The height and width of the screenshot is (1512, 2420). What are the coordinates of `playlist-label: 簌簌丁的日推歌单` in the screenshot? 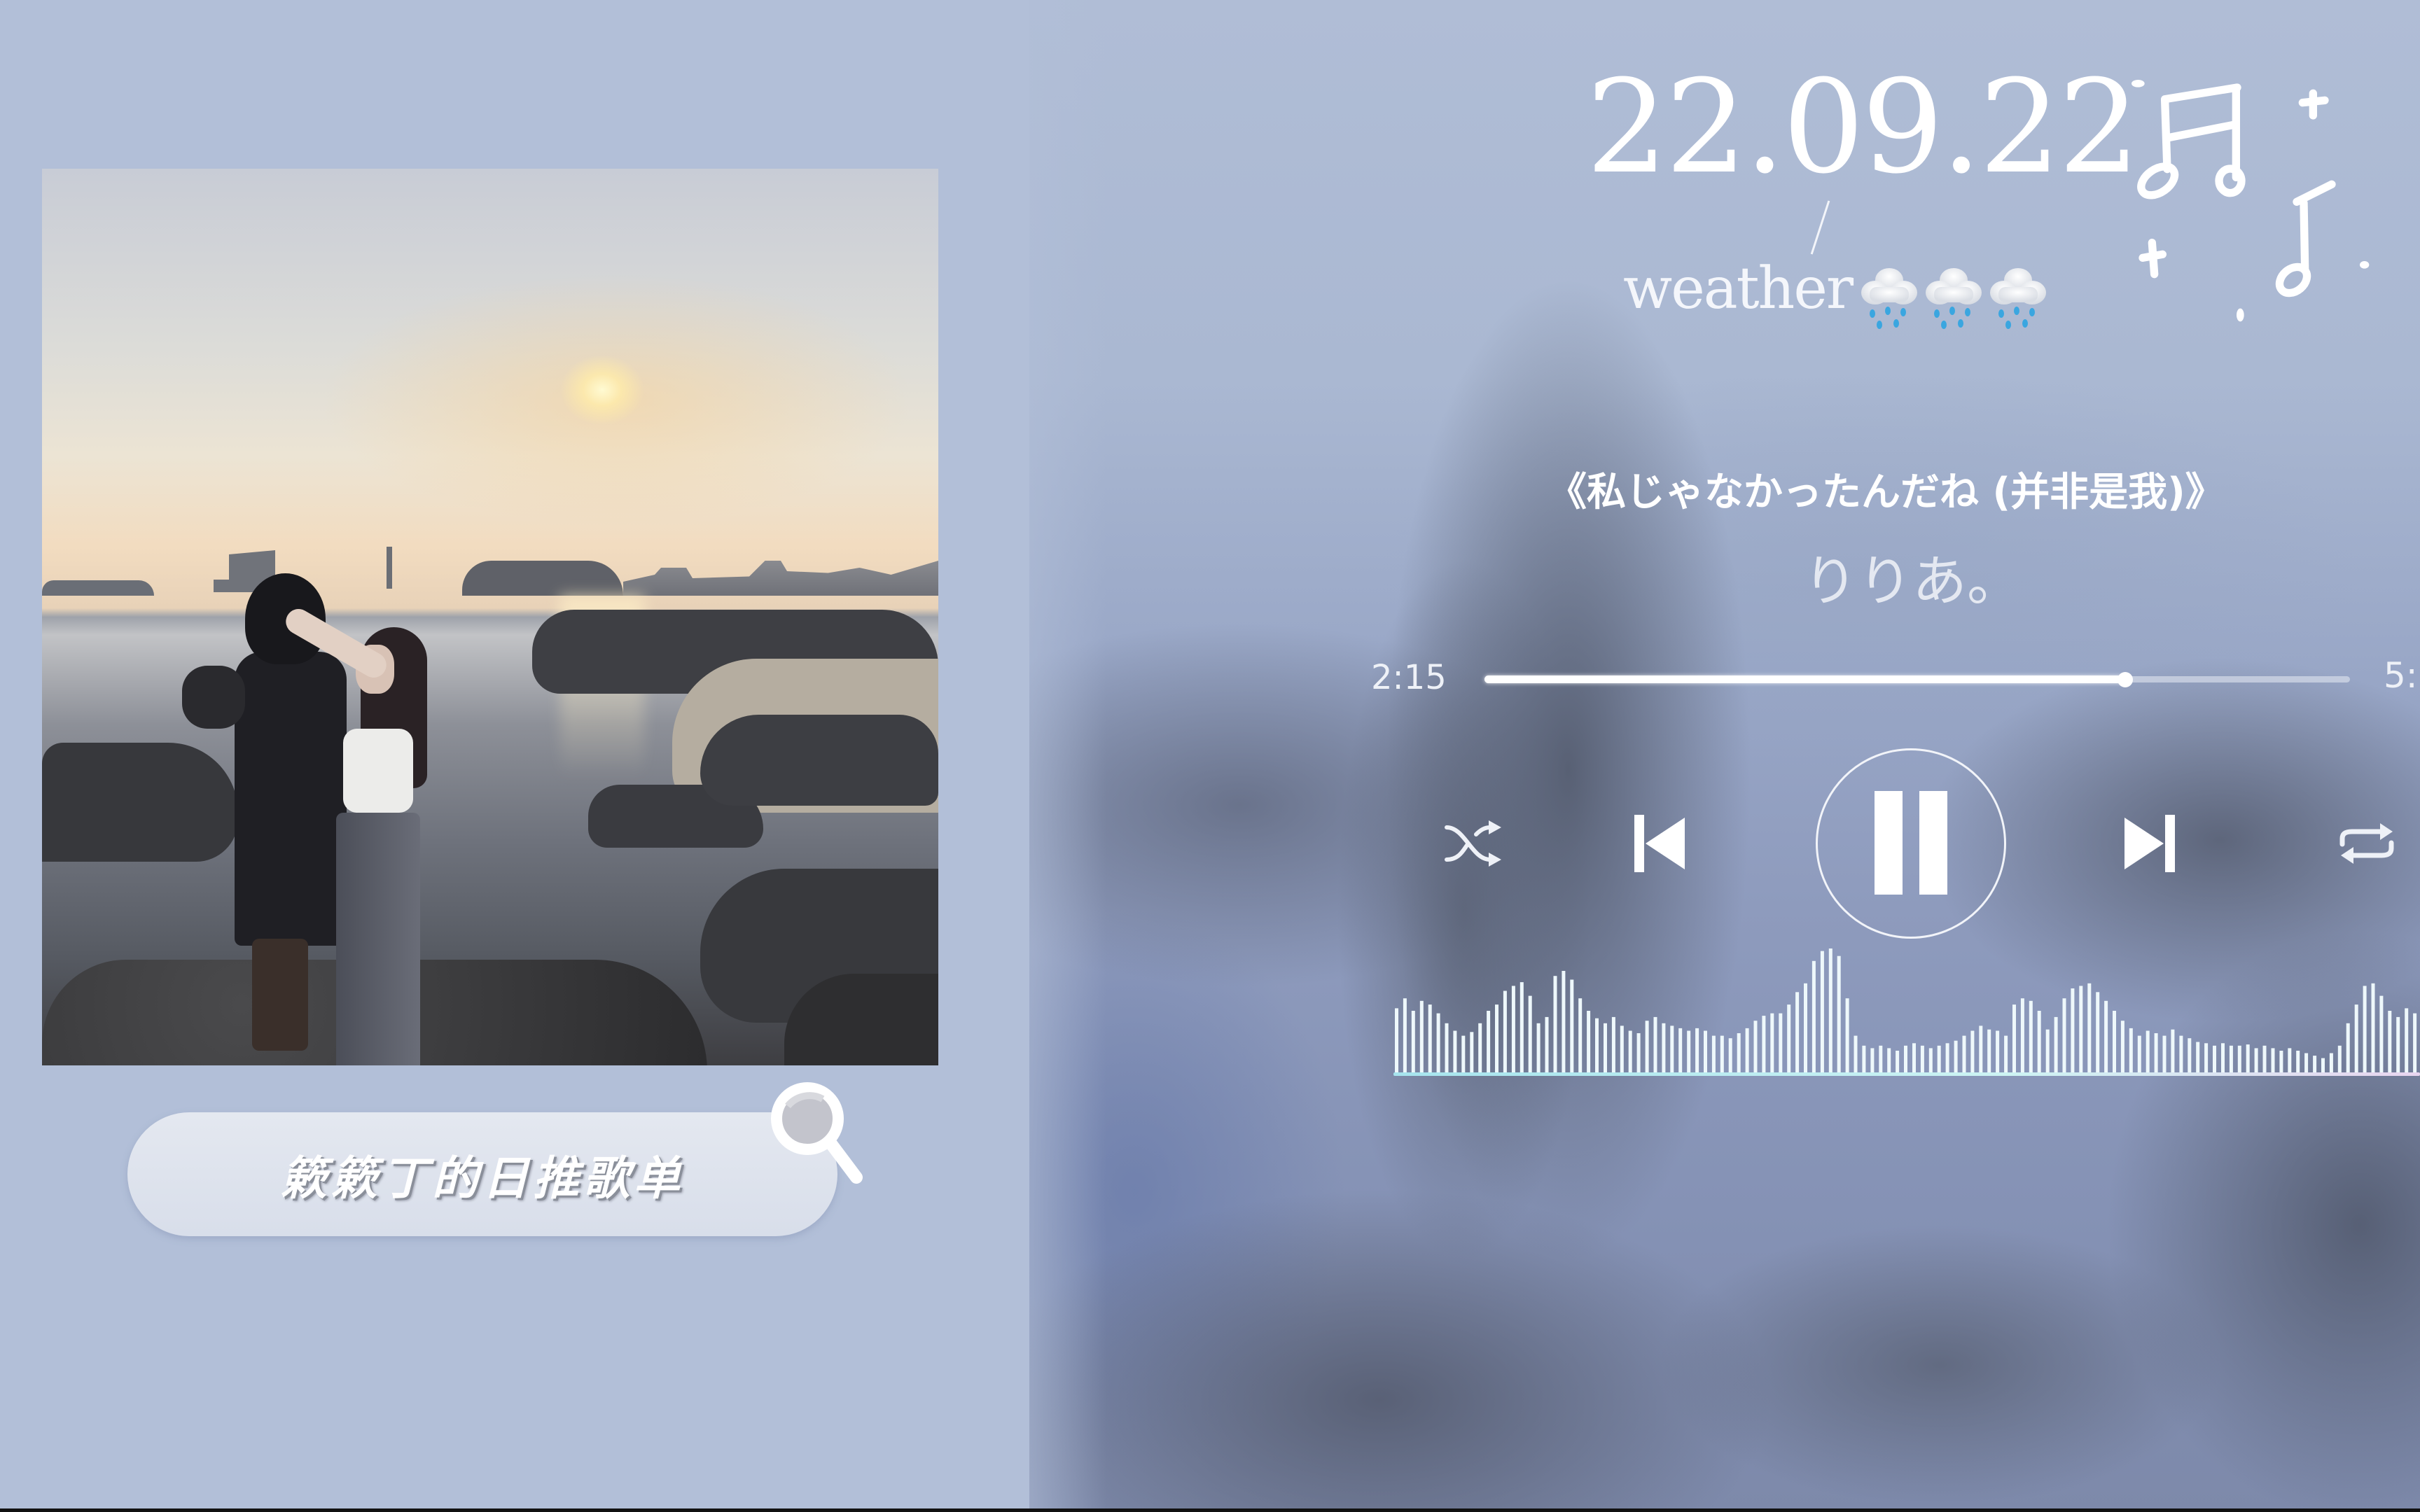 It's located at (482, 1178).